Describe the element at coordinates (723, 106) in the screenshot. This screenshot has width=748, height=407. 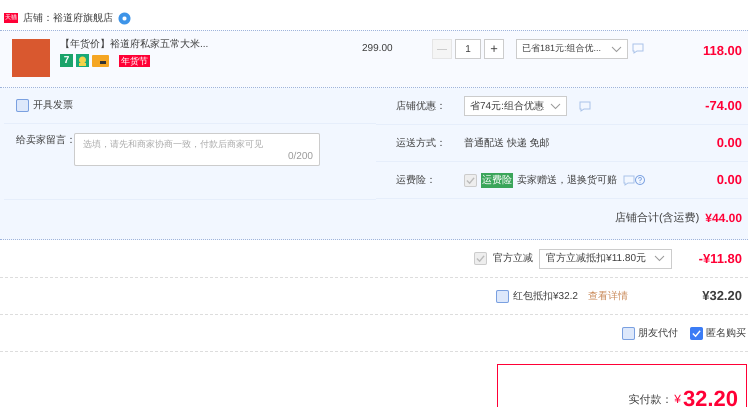
I see `amount: -74.00` at that location.